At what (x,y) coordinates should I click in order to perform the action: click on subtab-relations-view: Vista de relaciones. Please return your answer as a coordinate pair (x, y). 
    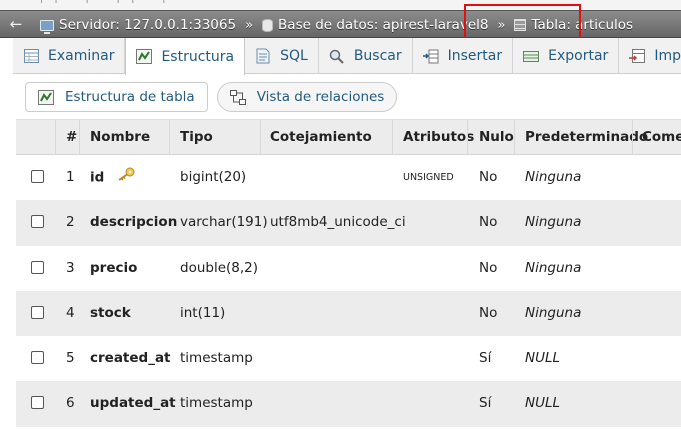
    Looking at the image, I should click on (307, 97).